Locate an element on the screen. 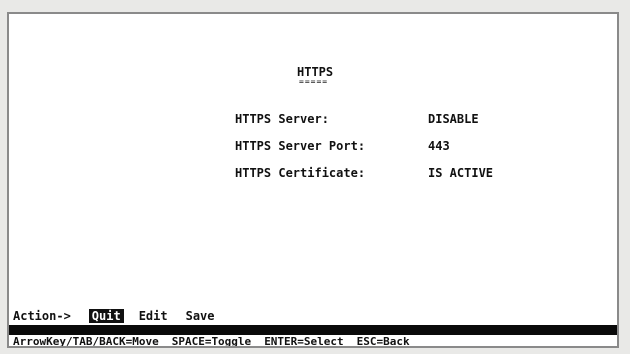 The height and width of the screenshot is (354, 630). action-bar: Action-> Quit Edit Save is located at coordinates (121, 316).